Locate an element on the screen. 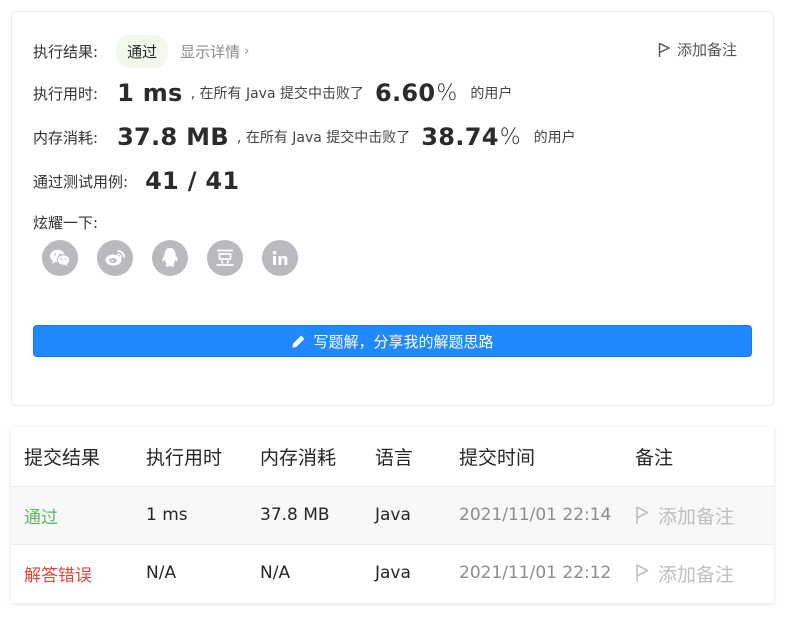 The height and width of the screenshot is (618, 790). table-row: 解答错误 N/A N/A Java 2021/11/01 22:12 添加备注 is located at coordinates (392, 572).